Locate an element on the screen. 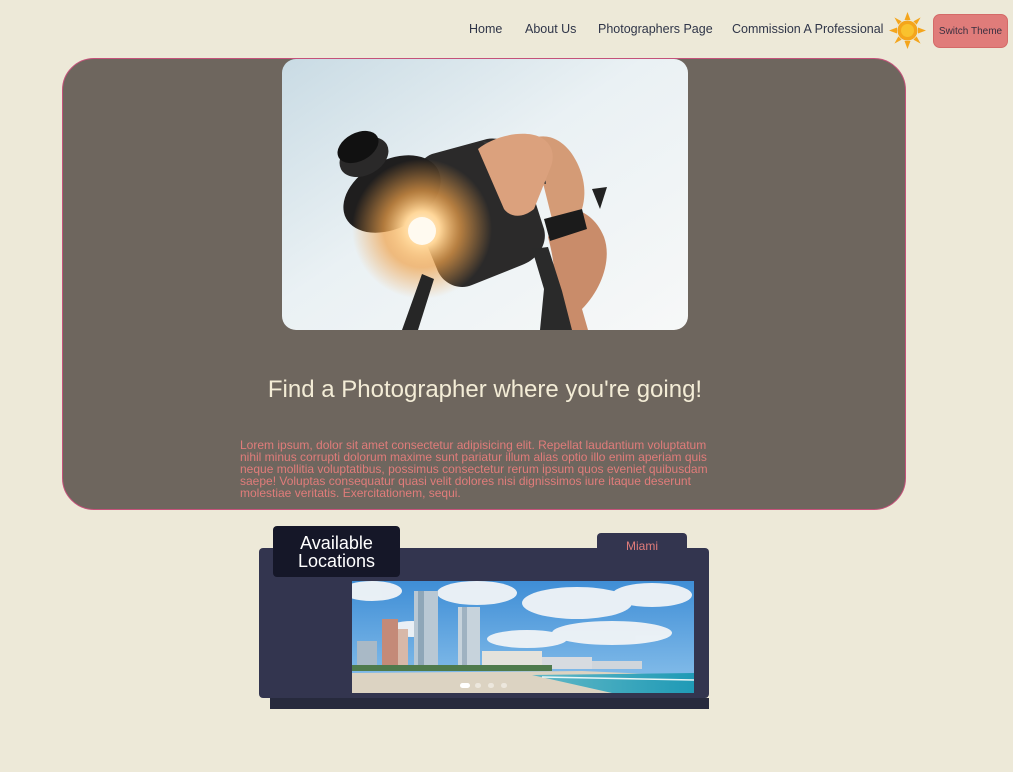 The height and width of the screenshot is (772, 1013). locations-title-line1: Available is located at coordinates (336, 542).